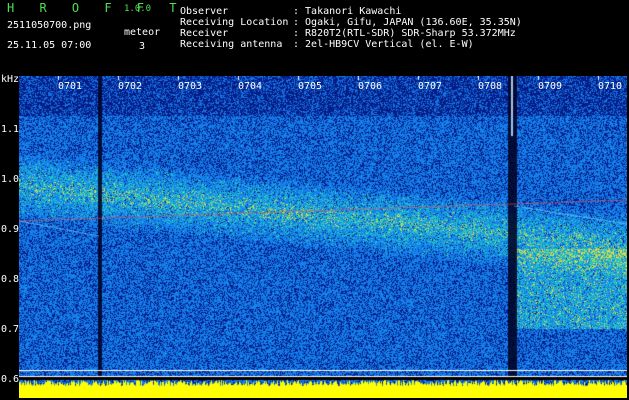  I want to click on filename: 2511050700.png, so click(49, 25).